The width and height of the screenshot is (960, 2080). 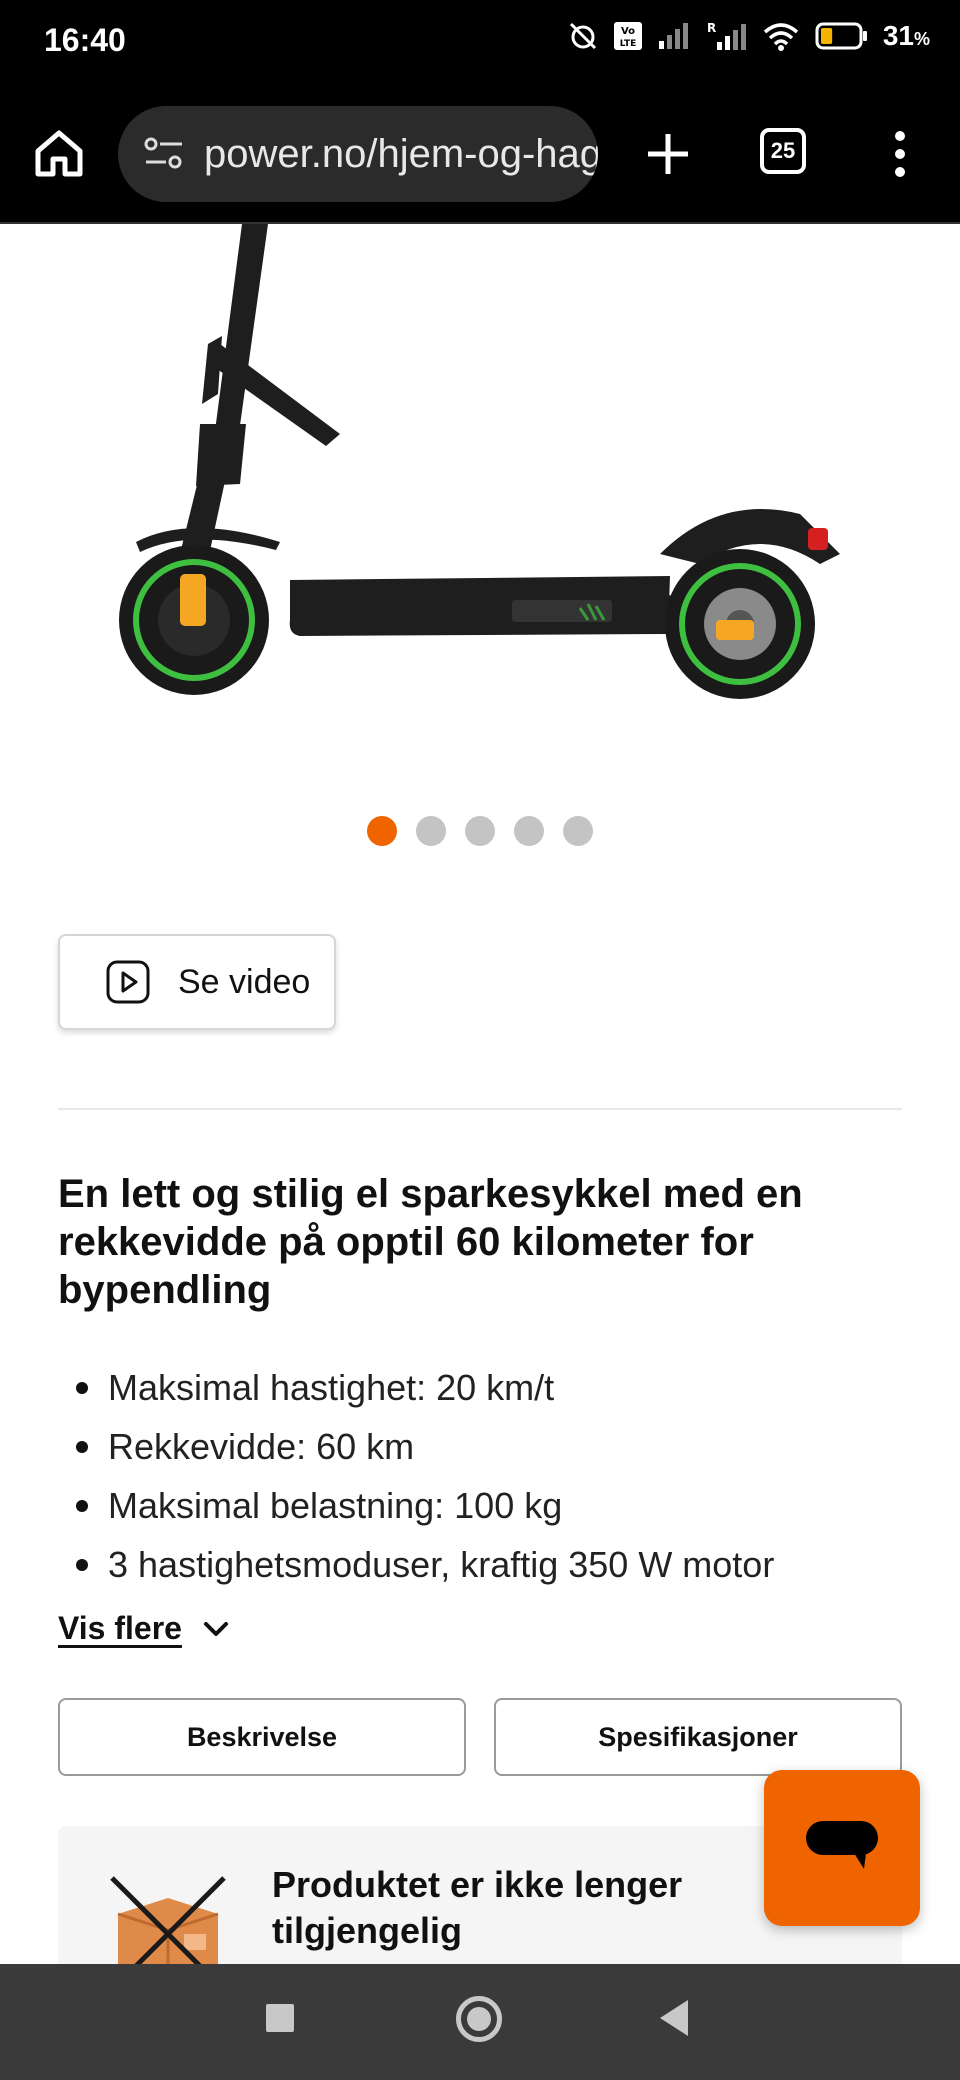 I want to click on tabs-button: 25, so click(x=783, y=151).